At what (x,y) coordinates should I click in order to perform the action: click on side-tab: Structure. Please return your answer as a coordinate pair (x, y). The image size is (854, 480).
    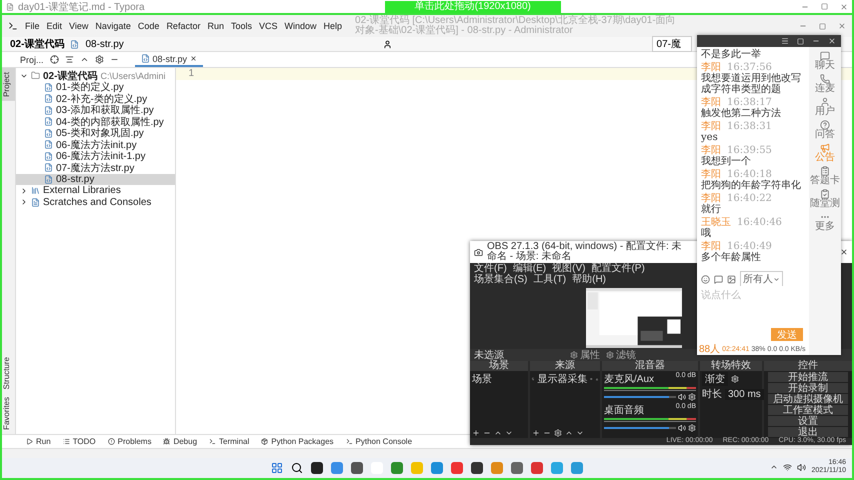
    Looking at the image, I should click on (8, 373).